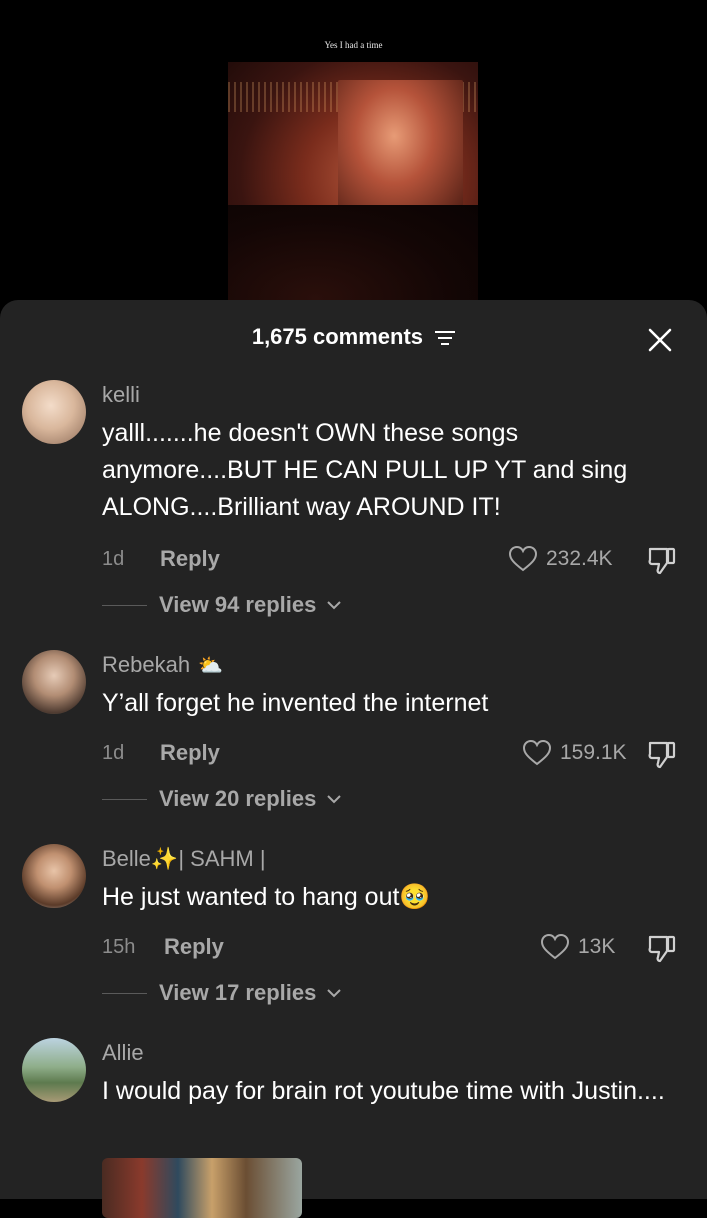 This screenshot has height=1218, width=707. What do you see at coordinates (238, 604) in the screenshot?
I see `view-replies-label: View 94 replies` at bounding box center [238, 604].